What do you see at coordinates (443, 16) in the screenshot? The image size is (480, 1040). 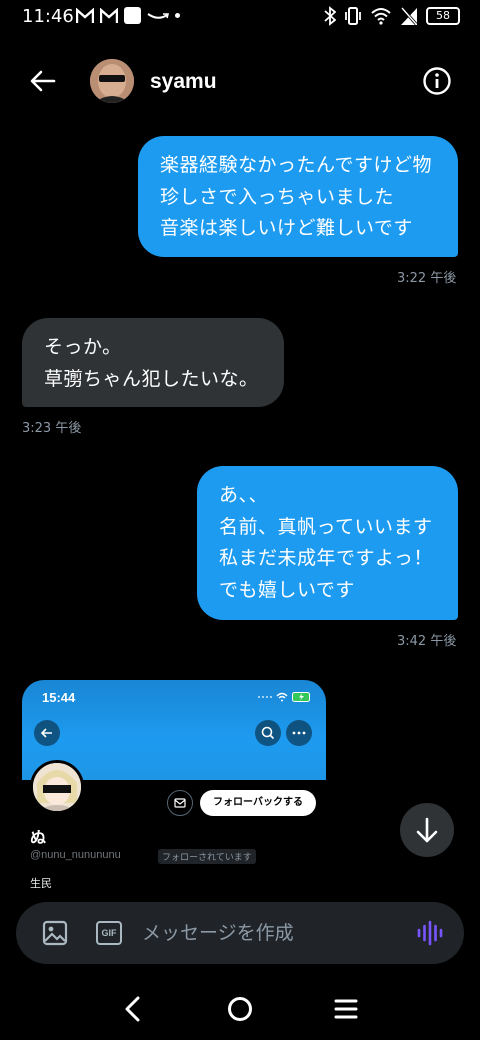 I see `battery-icon: 58` at bounding box center [443, 16].